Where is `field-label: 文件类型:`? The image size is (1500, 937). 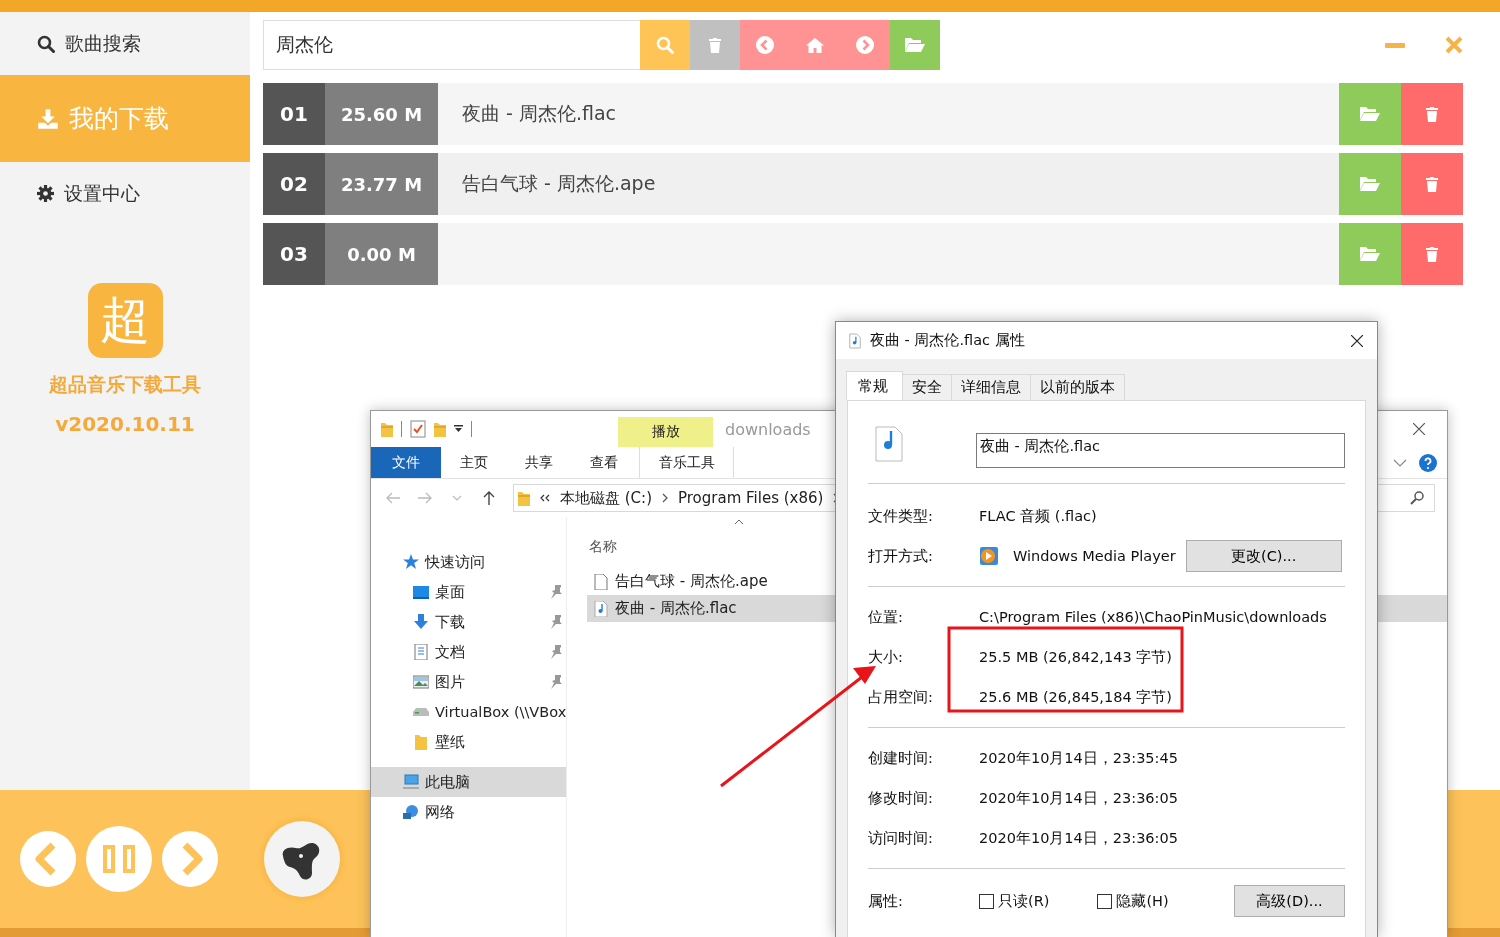 field-label: 文件类型: is located at coordinates (901, 516).